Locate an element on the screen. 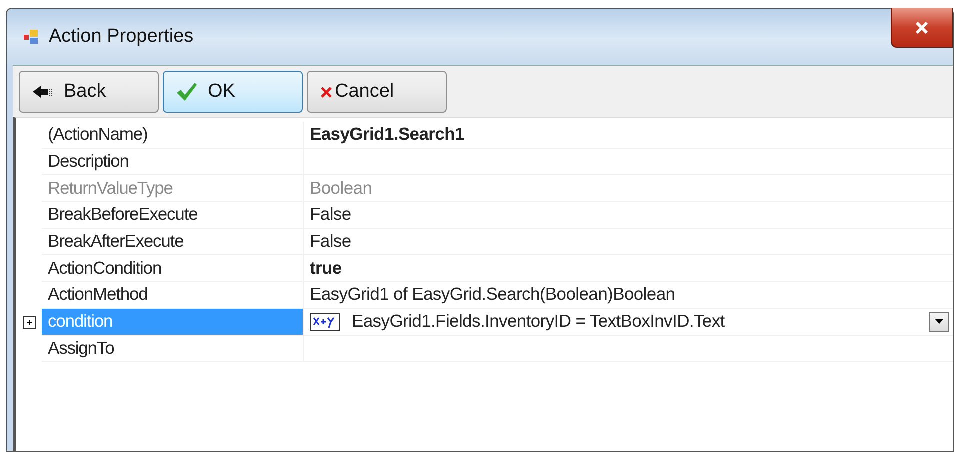  expression-icon is located at coordinates (325, 321).